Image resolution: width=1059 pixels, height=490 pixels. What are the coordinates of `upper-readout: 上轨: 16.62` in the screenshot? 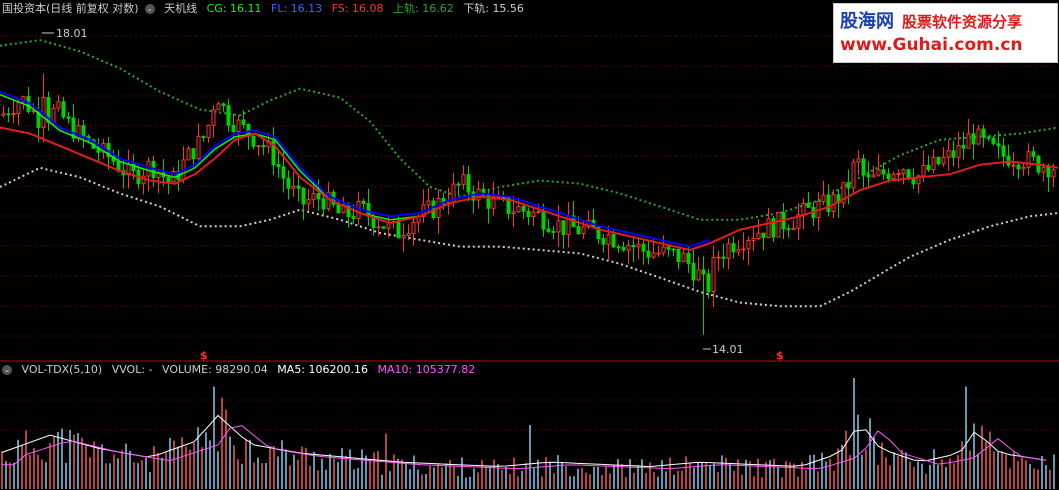 It's located at (423, 8).